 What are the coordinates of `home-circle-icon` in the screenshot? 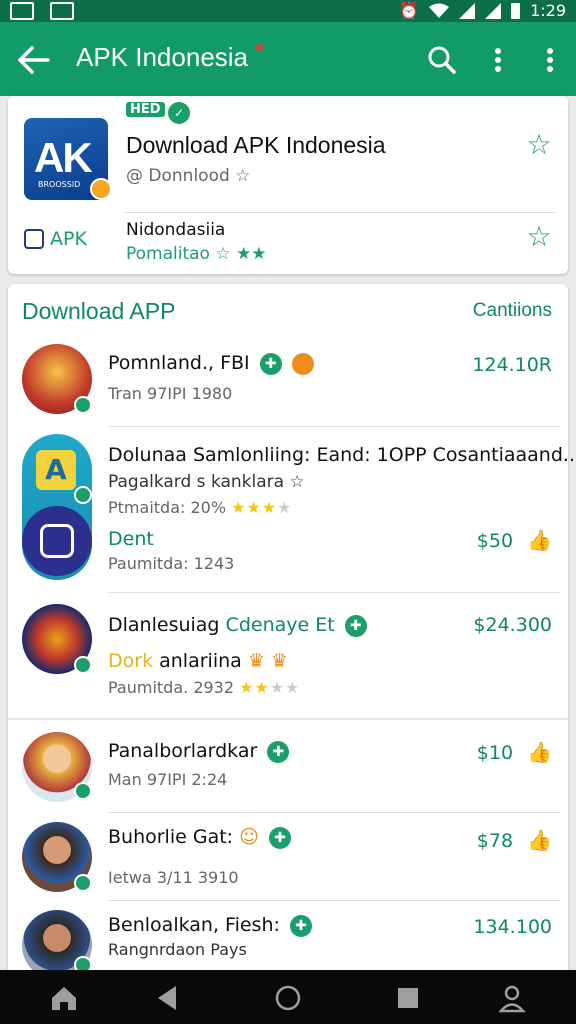 It's located at (288, 998).